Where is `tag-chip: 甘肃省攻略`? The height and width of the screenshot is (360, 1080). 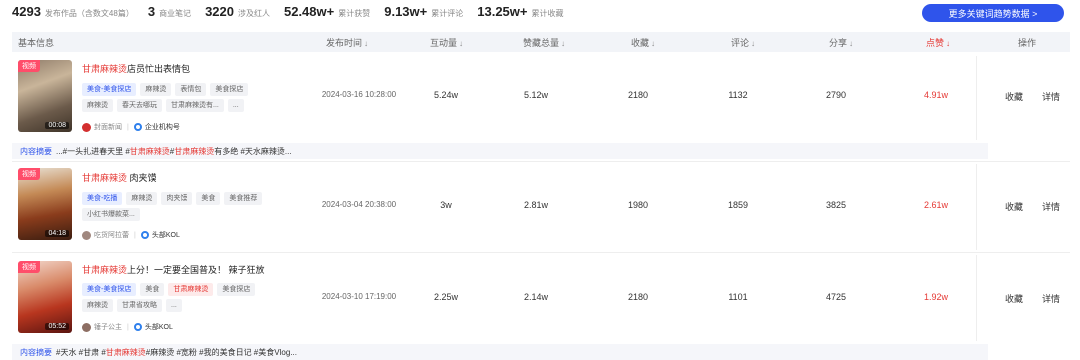 tag-chip: 甘肃省攻略 is located at coordinates (139, 305).